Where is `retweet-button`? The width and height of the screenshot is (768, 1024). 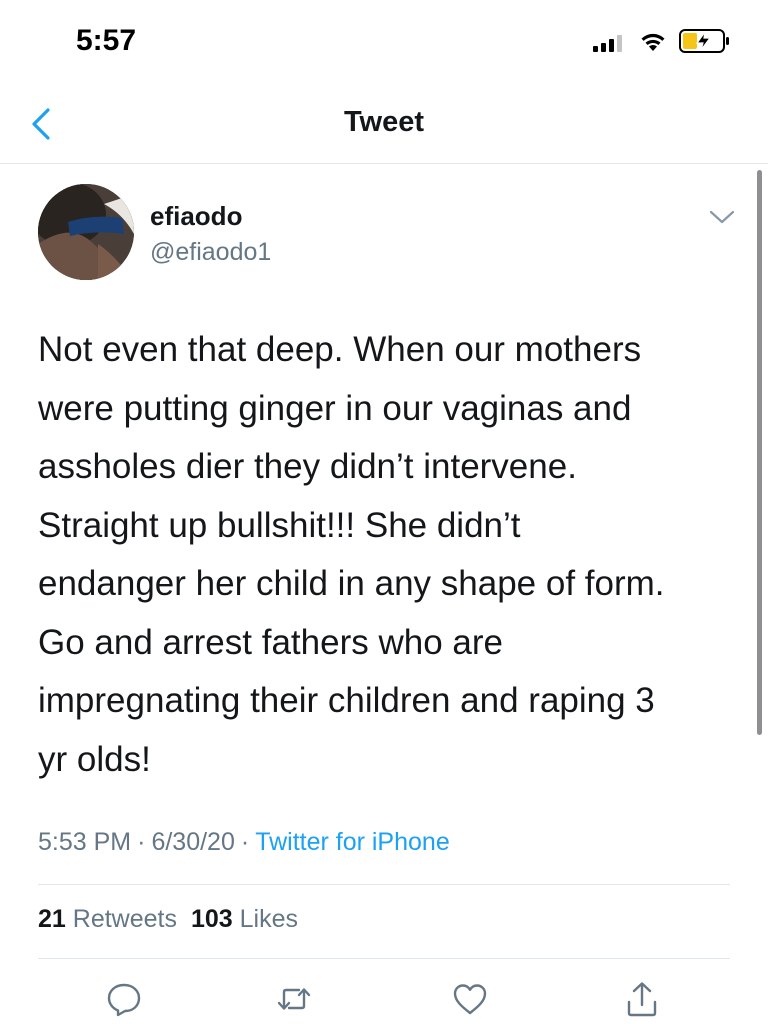 retweet-button is located at coordinates (294, 999).